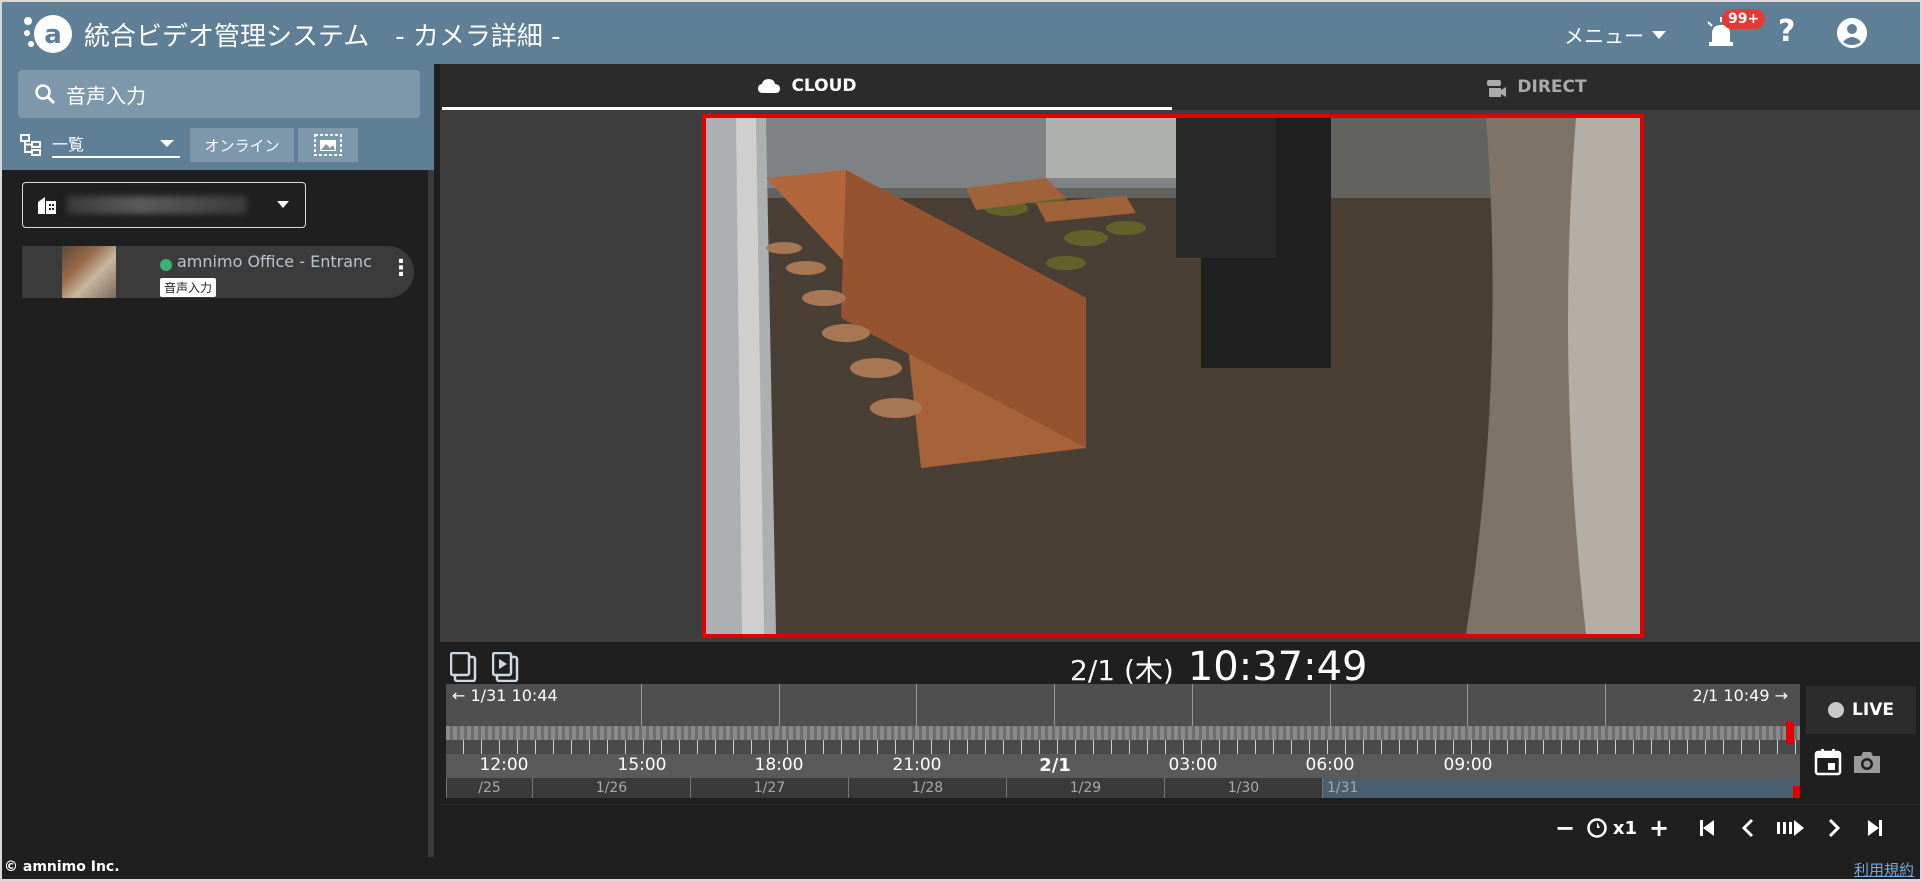 Image resolution: width=1922 pixels, height=881 pixels. What do you see at coordinates (157, 205) in the screenshot?
I see `redacted-site-name` at bounding box center [157, 205].